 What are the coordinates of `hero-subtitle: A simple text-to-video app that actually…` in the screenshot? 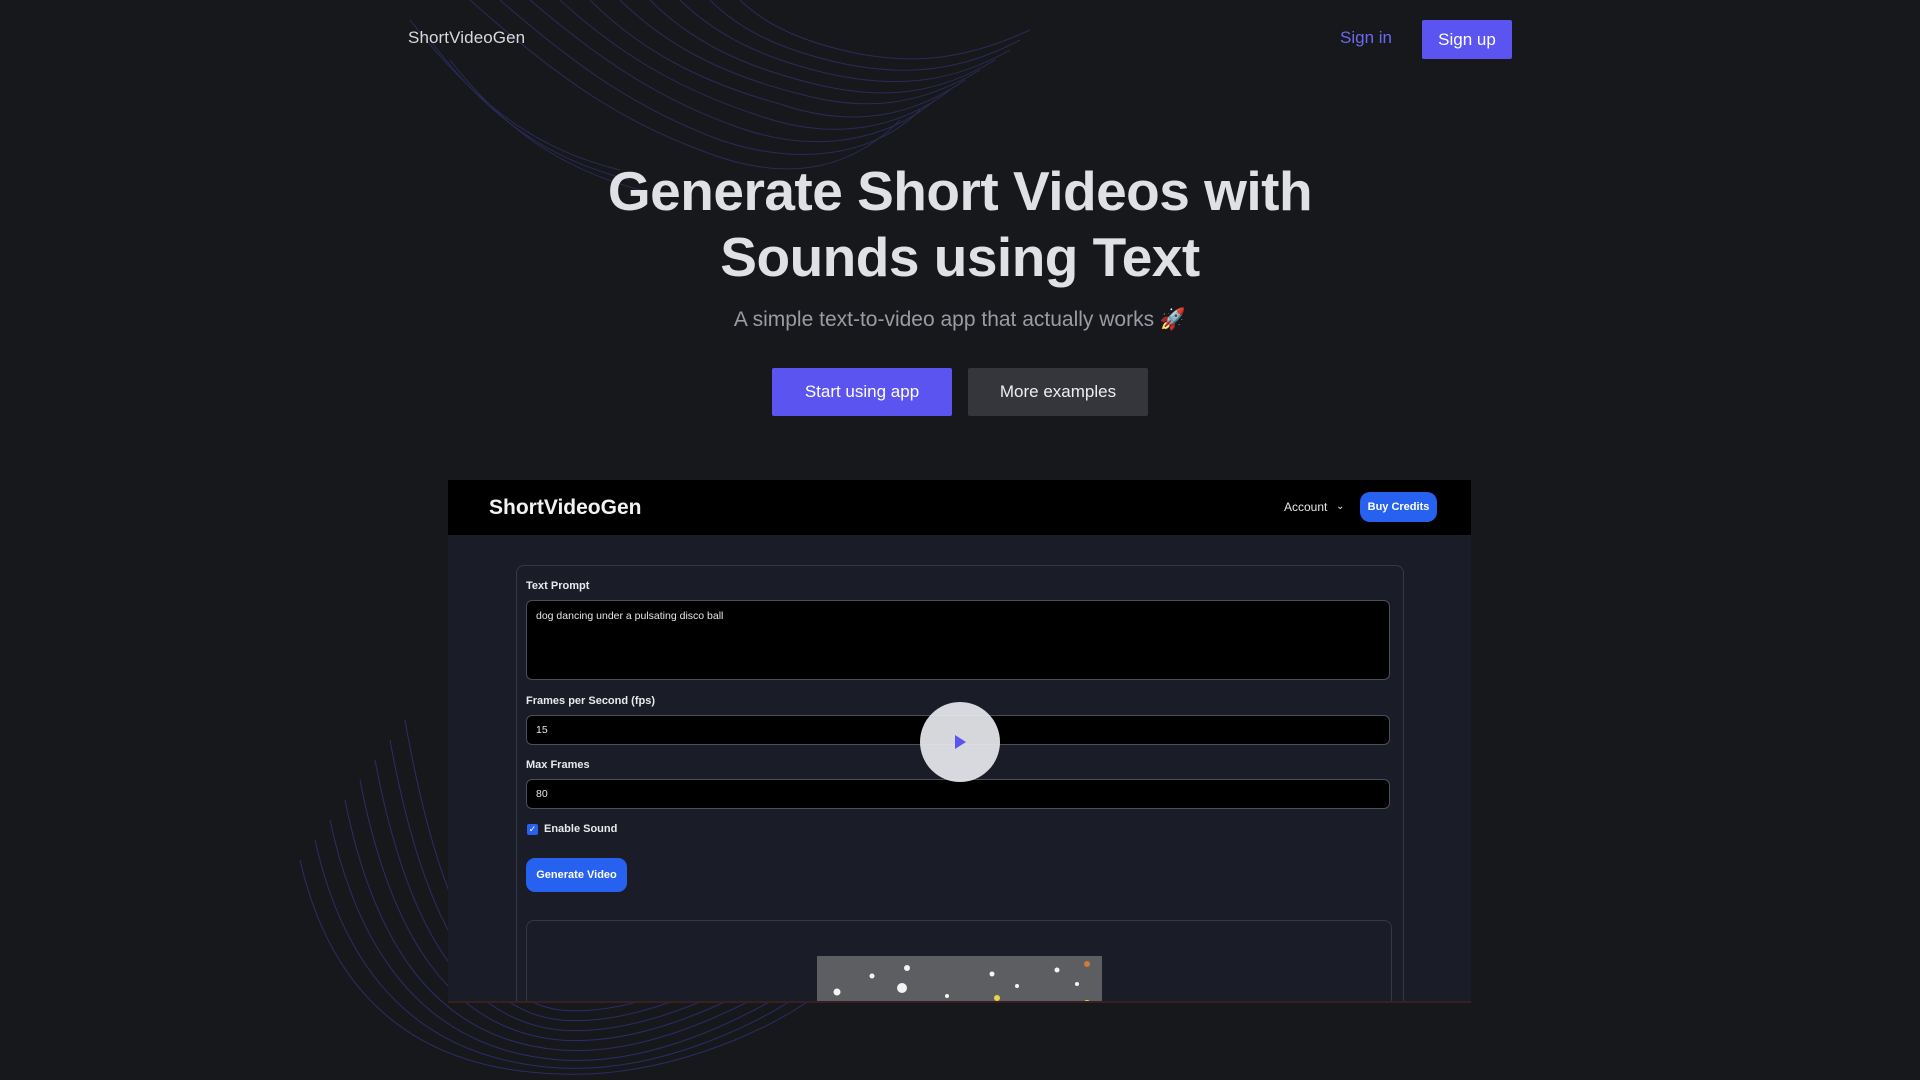 It's located at (960, 319).